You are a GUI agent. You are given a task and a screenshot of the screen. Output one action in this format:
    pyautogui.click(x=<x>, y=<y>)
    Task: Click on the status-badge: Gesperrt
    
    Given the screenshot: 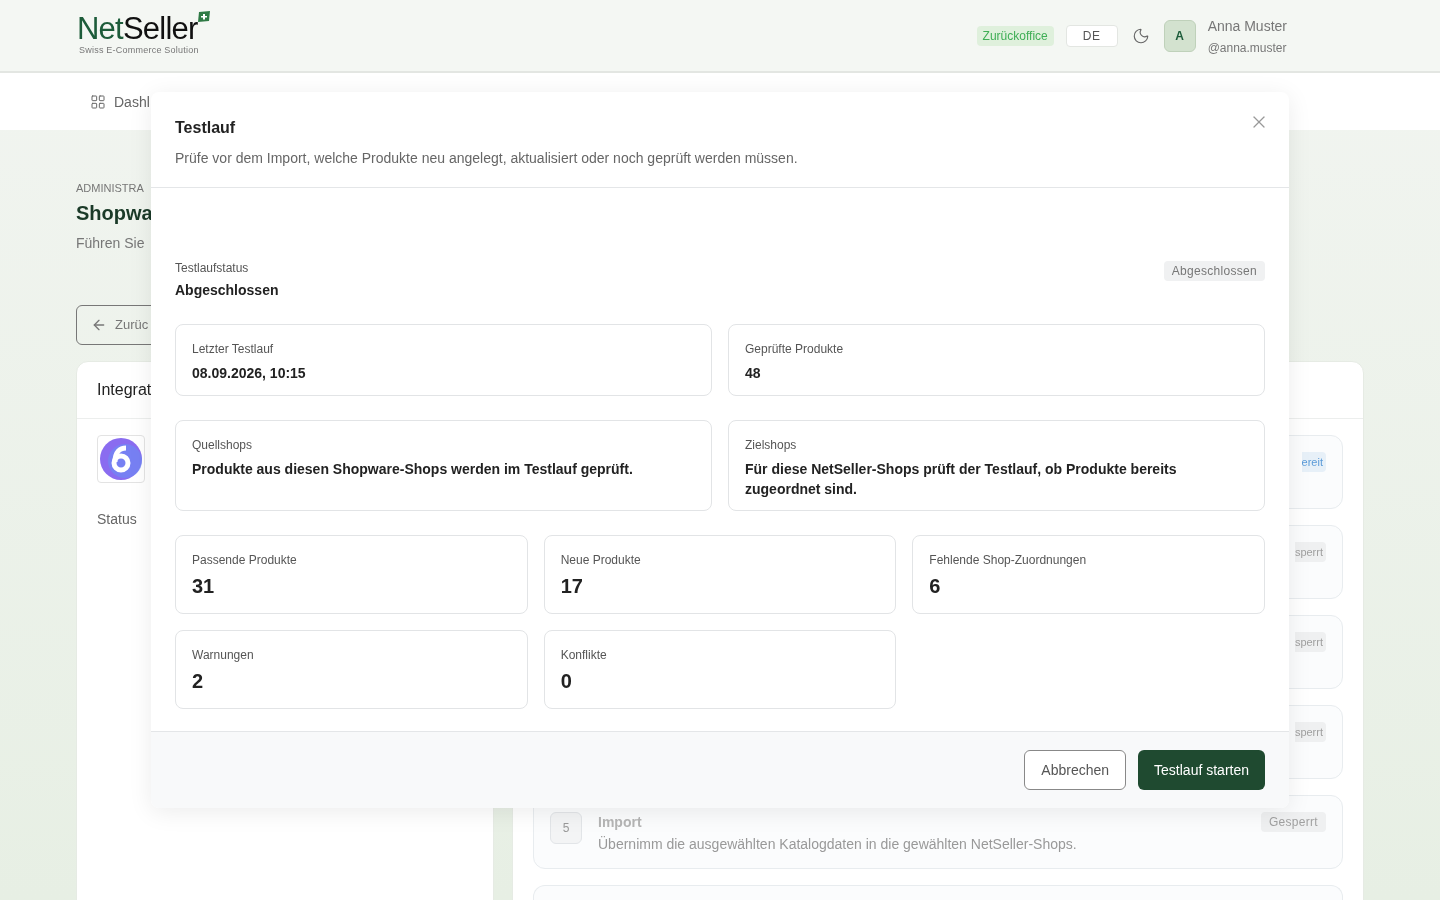 What is the action you would take?
    pyautogui.click(x=1293, y=821)
    